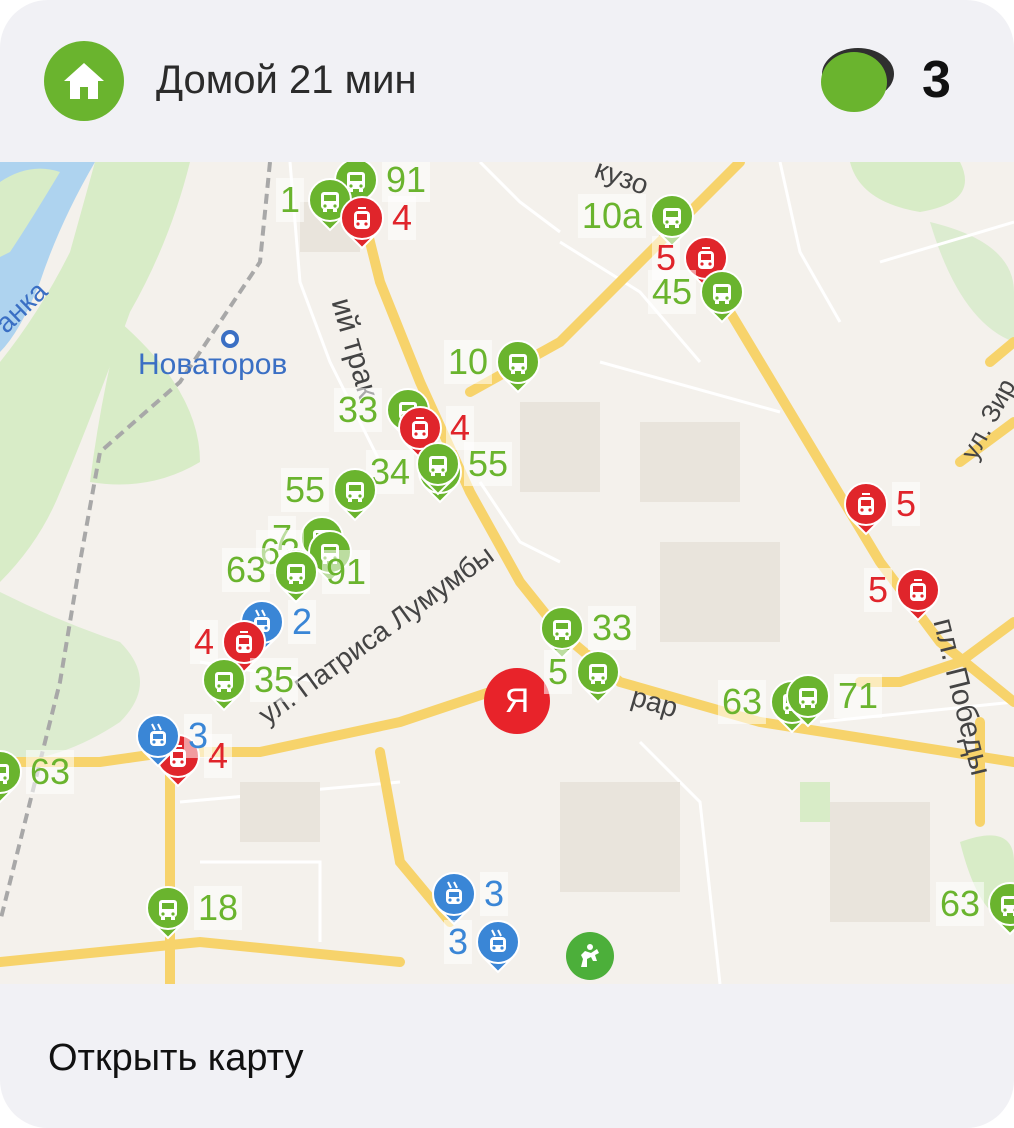 This screenshot has height=1128, width=1014. I want to click on yandex-logo-text: Я, so click(517, 700).